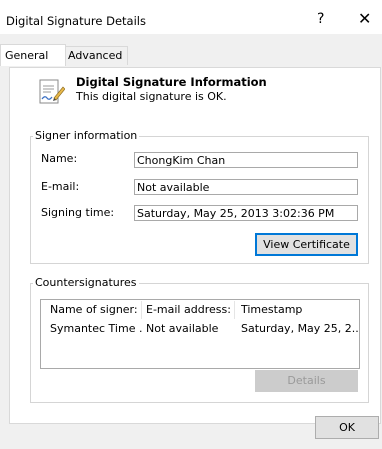 Image resolution: width=382 pixels, height=449 pixels. Describe the element at coordinates (191, 17) in the screenshot. I see `title-bar: Digital Signature Details ? ✕` at that location.